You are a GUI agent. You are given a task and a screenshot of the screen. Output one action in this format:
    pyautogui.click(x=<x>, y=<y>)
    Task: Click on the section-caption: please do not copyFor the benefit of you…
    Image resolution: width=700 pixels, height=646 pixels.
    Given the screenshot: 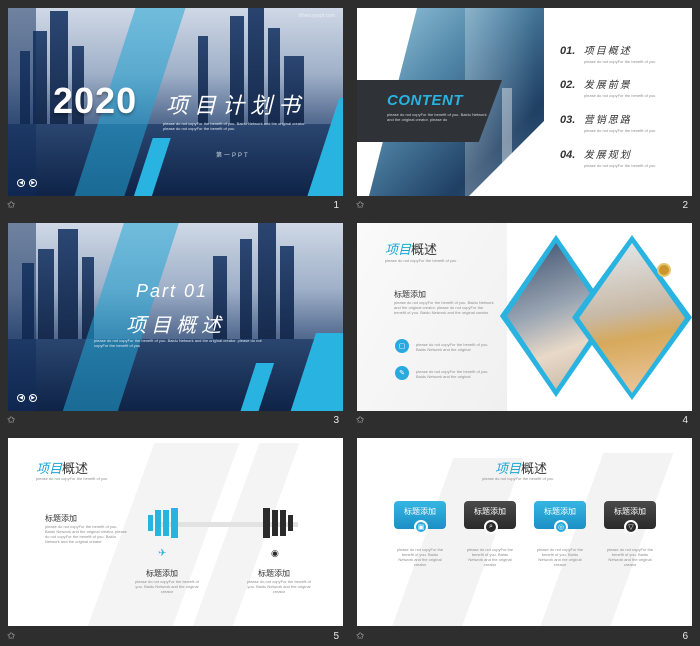 What is the action you would take?
    pyautogui.click(x=178, y=343)
    